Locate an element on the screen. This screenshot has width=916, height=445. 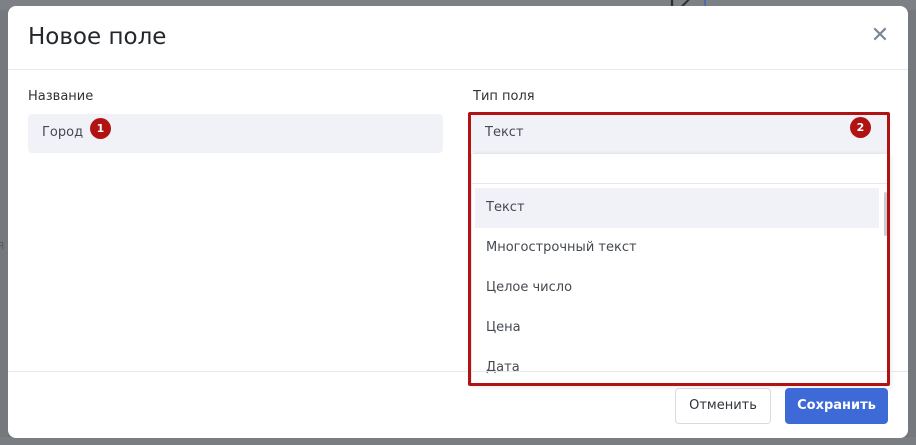
dropdown-option-multiline: Многострочный текст is located at coordinates (677, 248).